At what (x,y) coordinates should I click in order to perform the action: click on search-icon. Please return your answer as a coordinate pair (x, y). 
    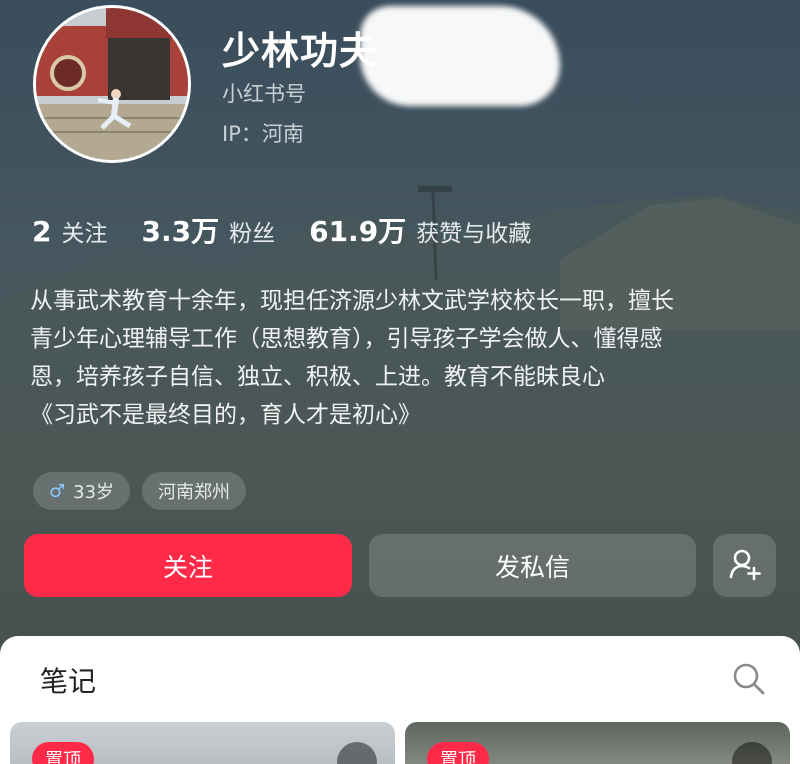
    Looking at the image, I should click on (749, 681).